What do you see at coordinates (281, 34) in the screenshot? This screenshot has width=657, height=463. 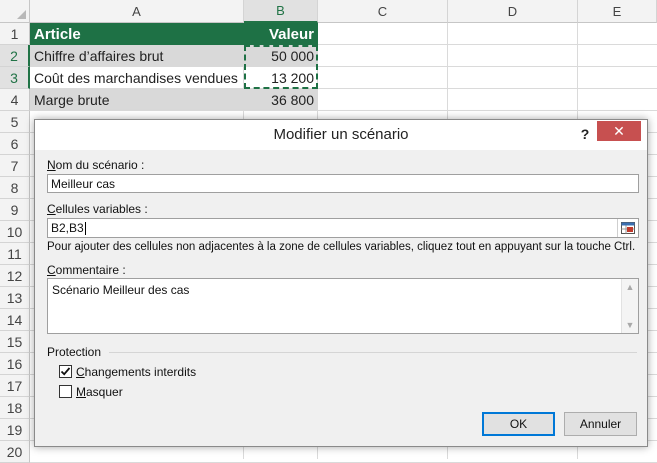 I see `cell-b1: Valeur` at bounding box center [281, 34].